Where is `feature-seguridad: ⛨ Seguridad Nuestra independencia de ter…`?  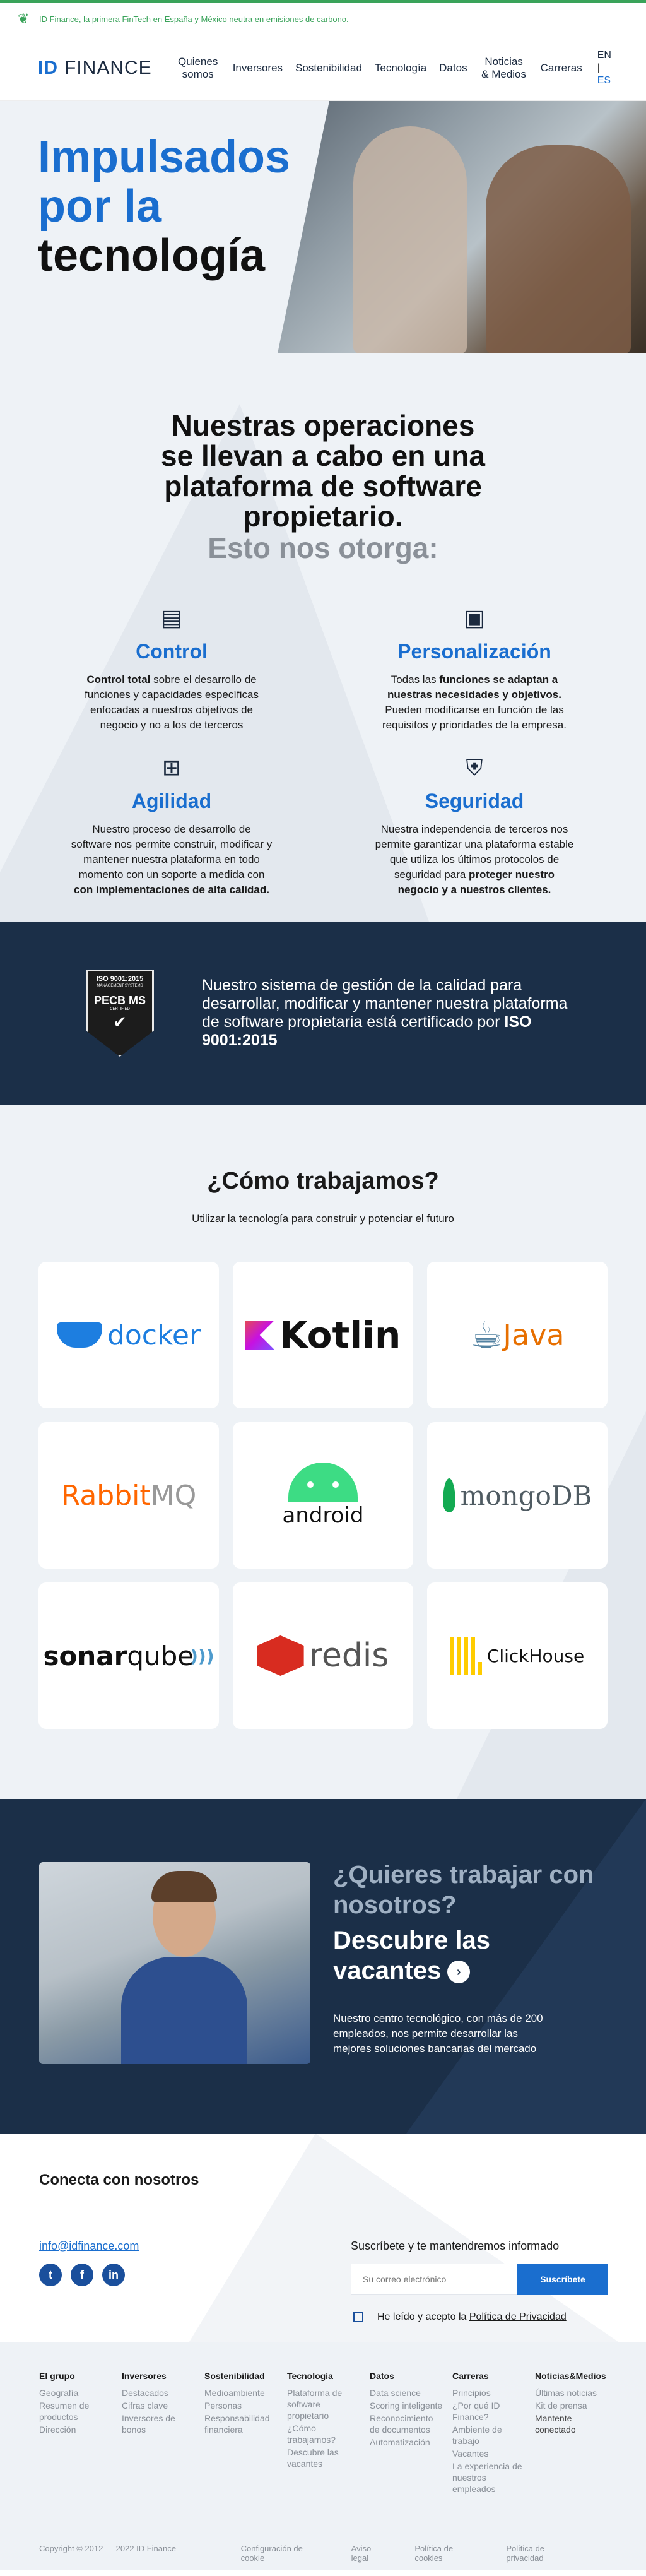 feature-seguridad: ⛨ Seguridad Nuestra independencia de ter… is located at coordinates (474, 825).